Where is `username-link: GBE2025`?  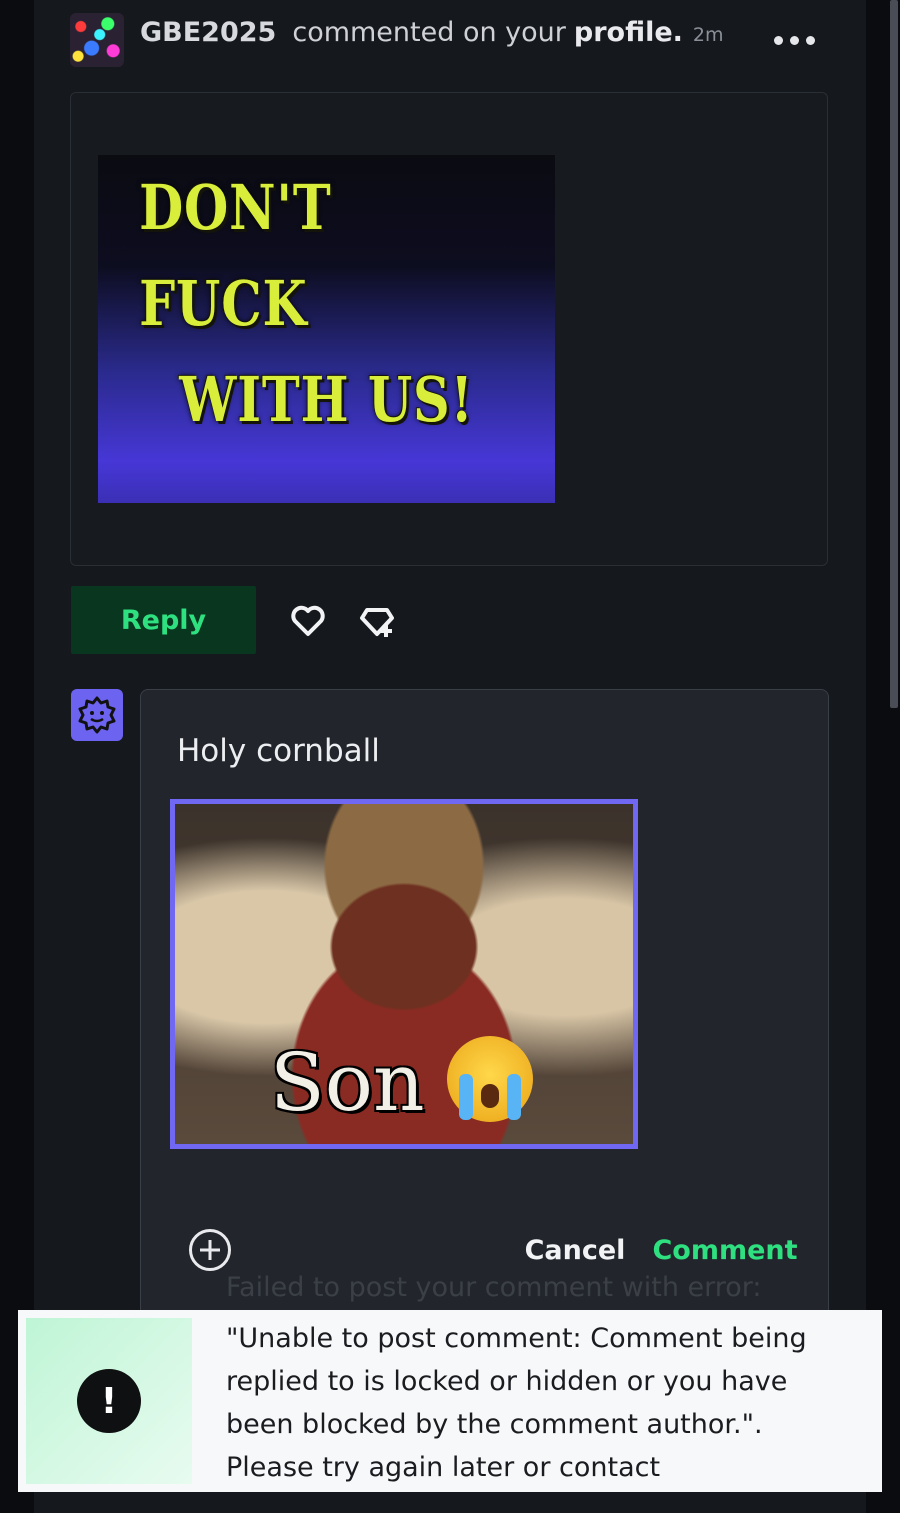 username-link: GBE2025 is located at coordinates (208, 32).